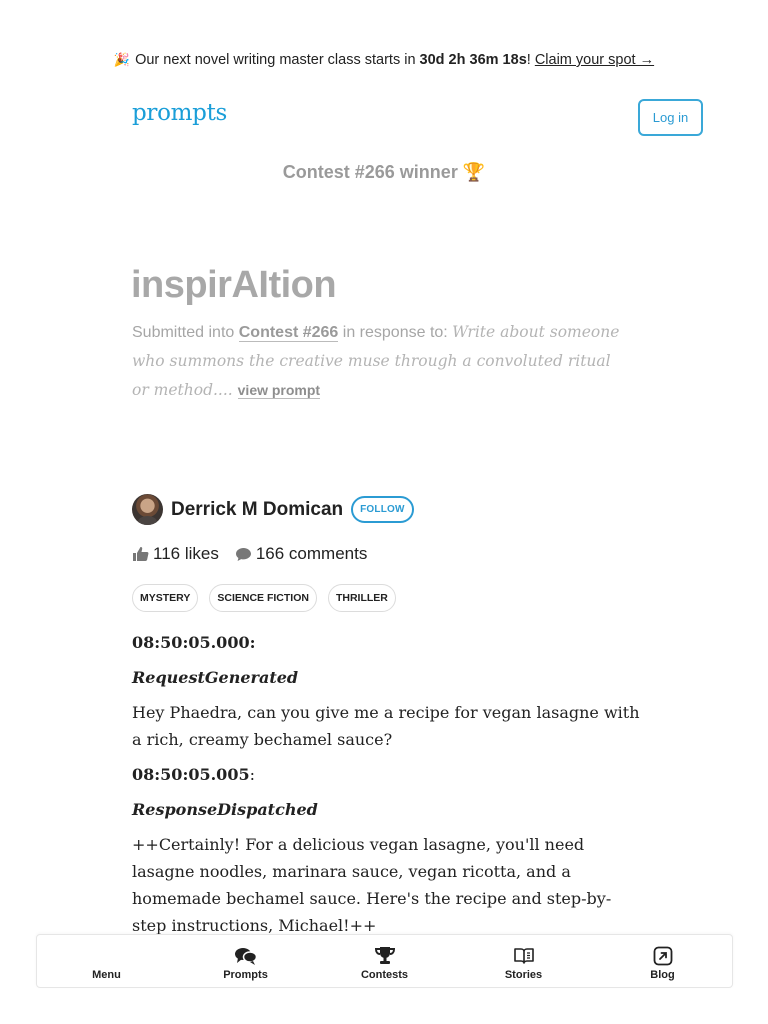  Describe the element at coordinates (185, 332) in the screenshot. I see `submitted-prefix: Submitted into` at that location.